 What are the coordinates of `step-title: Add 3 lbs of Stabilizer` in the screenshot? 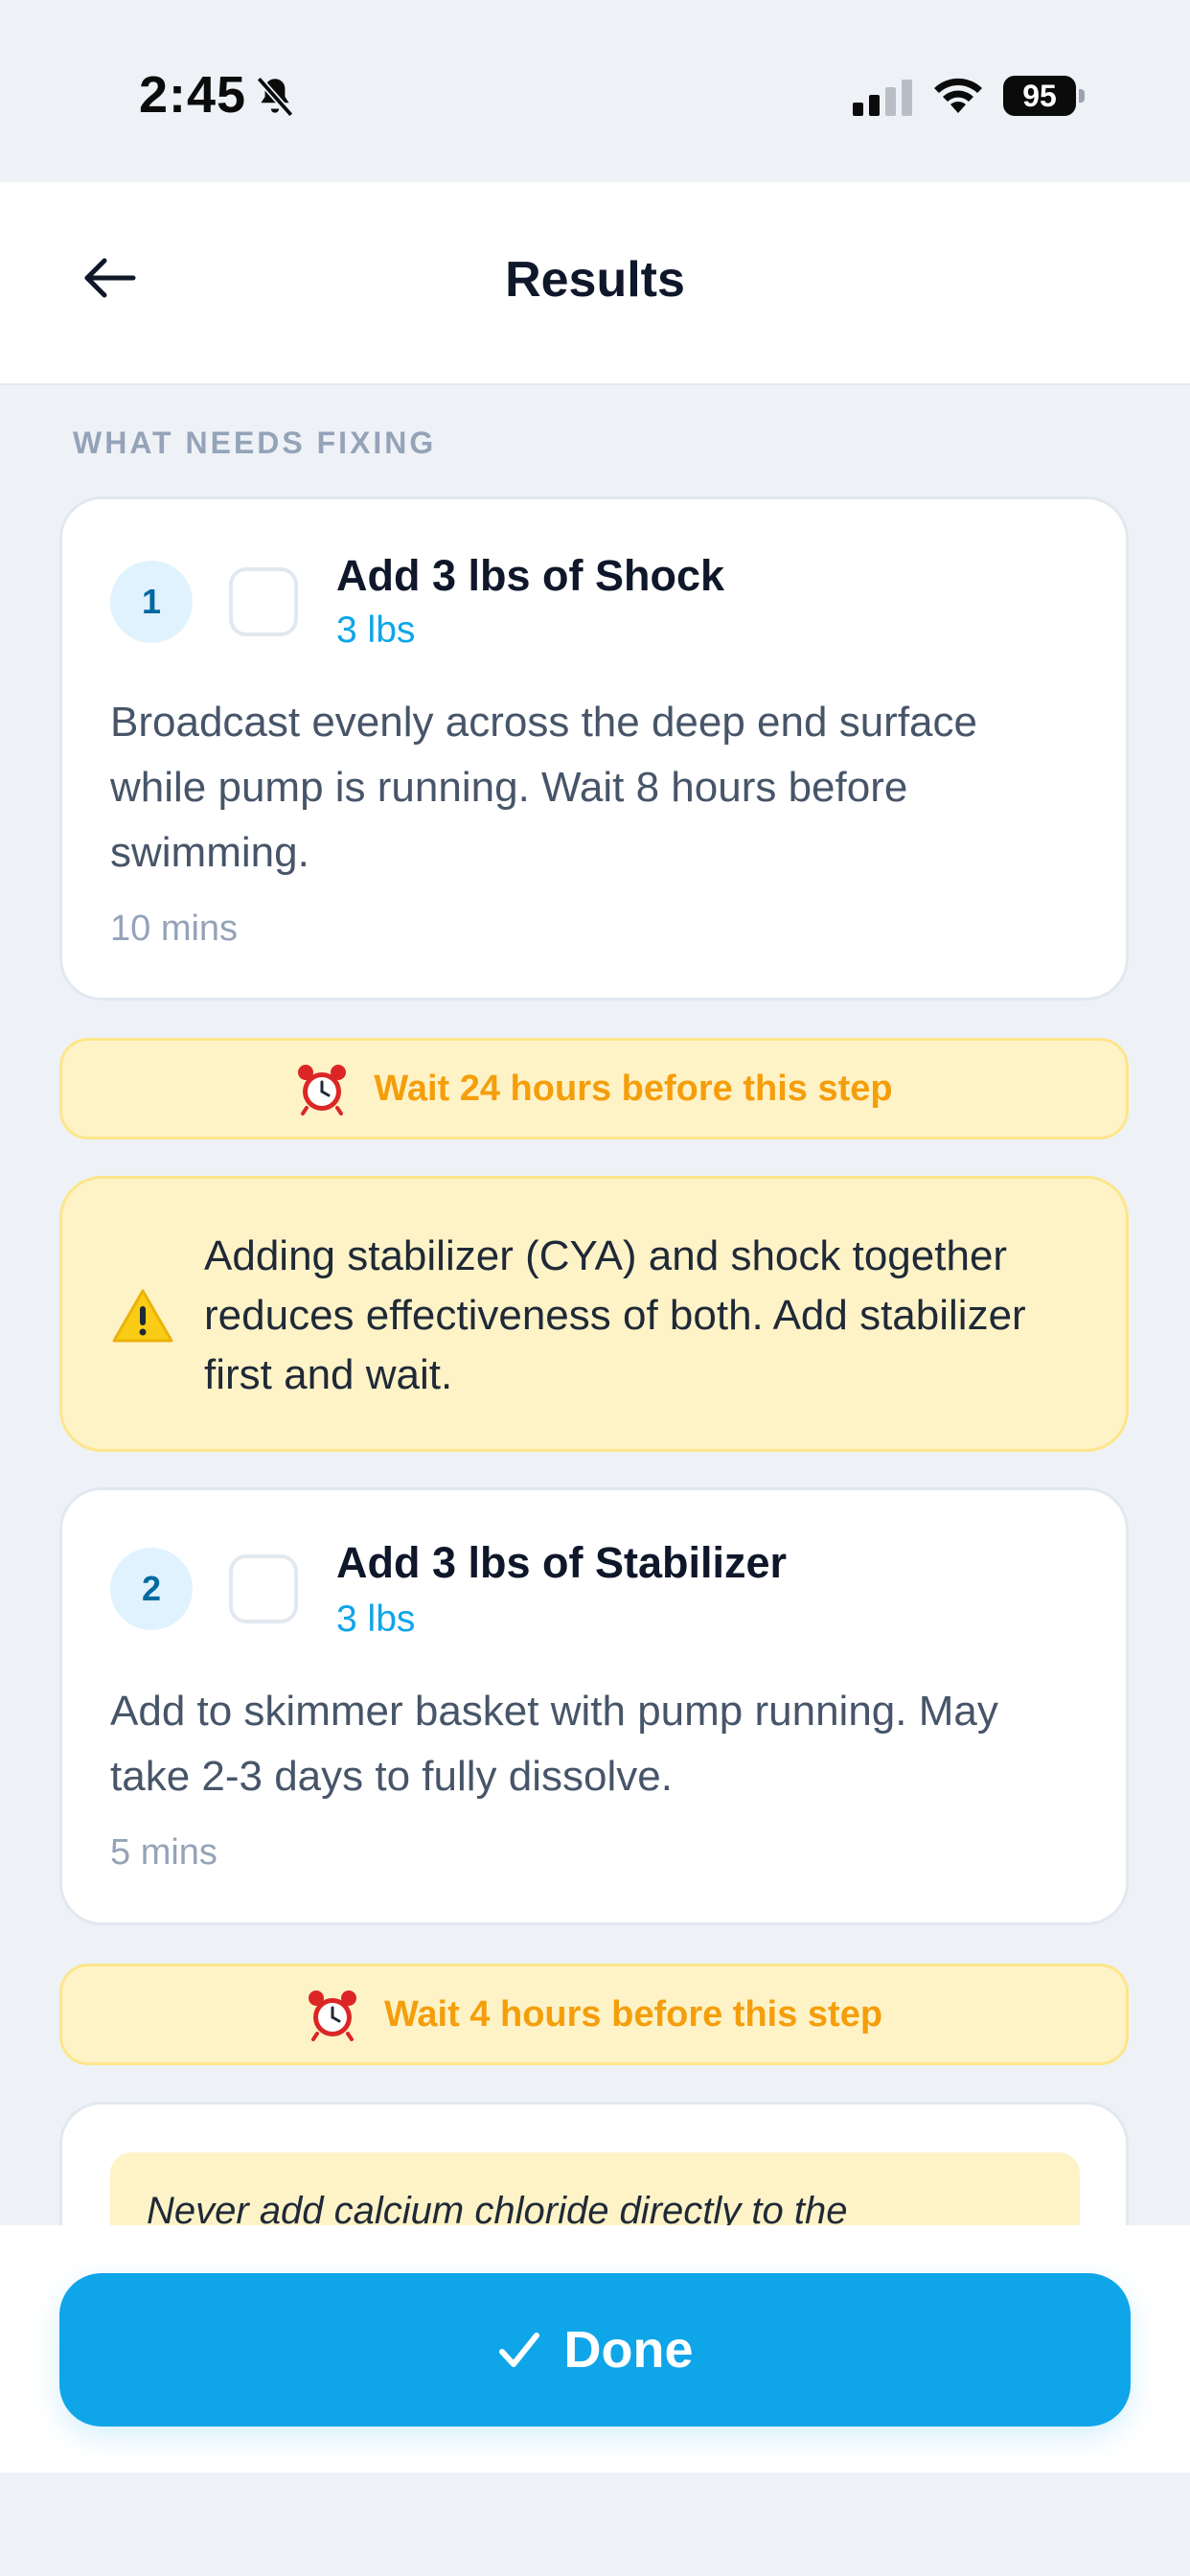 It's located at (562, 1562).